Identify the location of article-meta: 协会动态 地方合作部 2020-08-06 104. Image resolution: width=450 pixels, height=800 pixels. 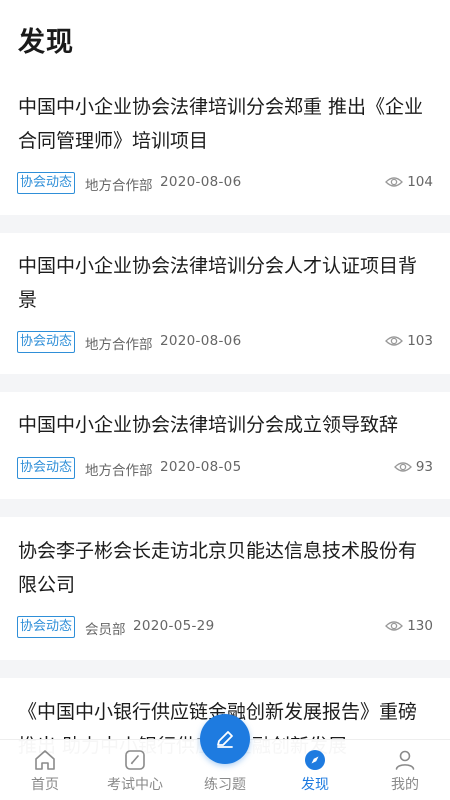
(225, 183).